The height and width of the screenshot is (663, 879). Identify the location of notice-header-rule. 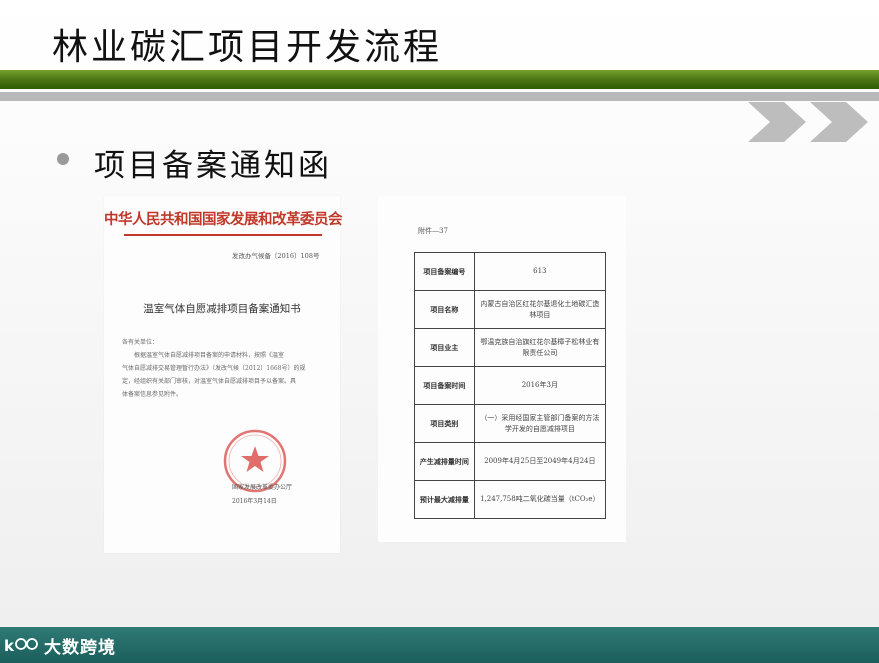
(223, 235).